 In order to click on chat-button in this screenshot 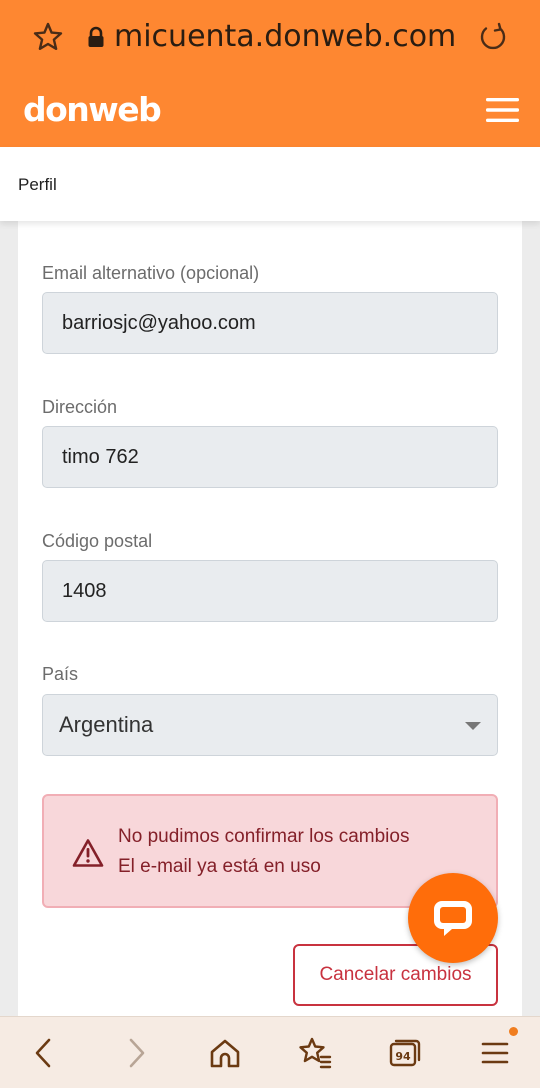, I will do `click(453, 918)`.